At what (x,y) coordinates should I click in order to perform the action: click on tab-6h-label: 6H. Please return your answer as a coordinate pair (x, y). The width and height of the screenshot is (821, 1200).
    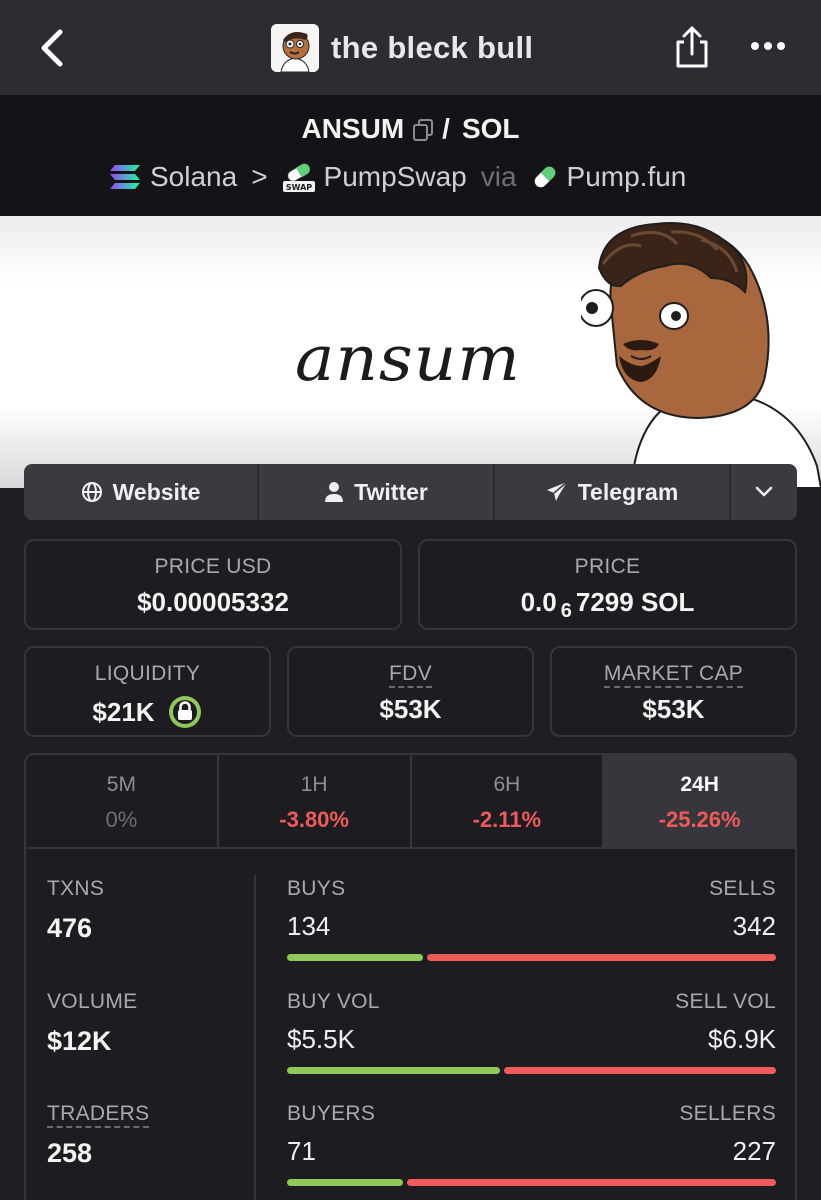
    Looking at the image, I should click on (507, 784).